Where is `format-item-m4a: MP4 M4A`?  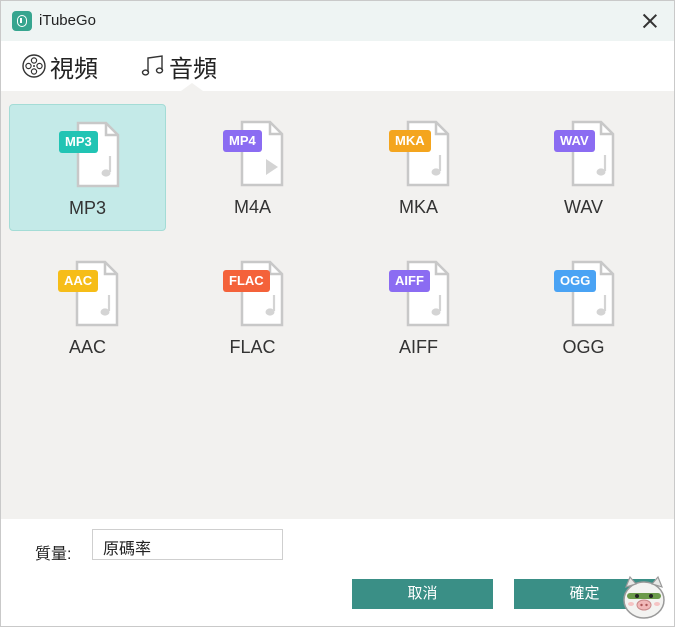 format-item-m4a: MP4 M4A is located at coordinates (252, 167).